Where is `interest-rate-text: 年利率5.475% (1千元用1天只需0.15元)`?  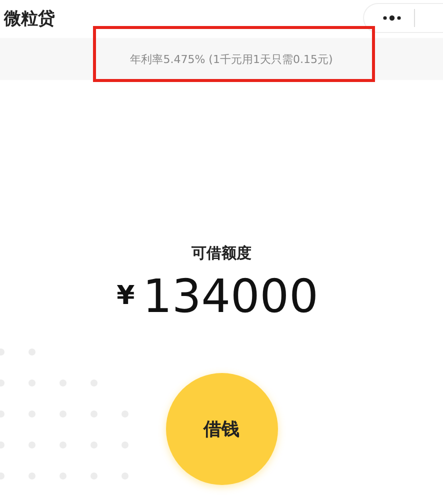 interest-rate-text: 年利率5.475% (1千元用1天只需0.15元) is located at coordinates (231, 59).